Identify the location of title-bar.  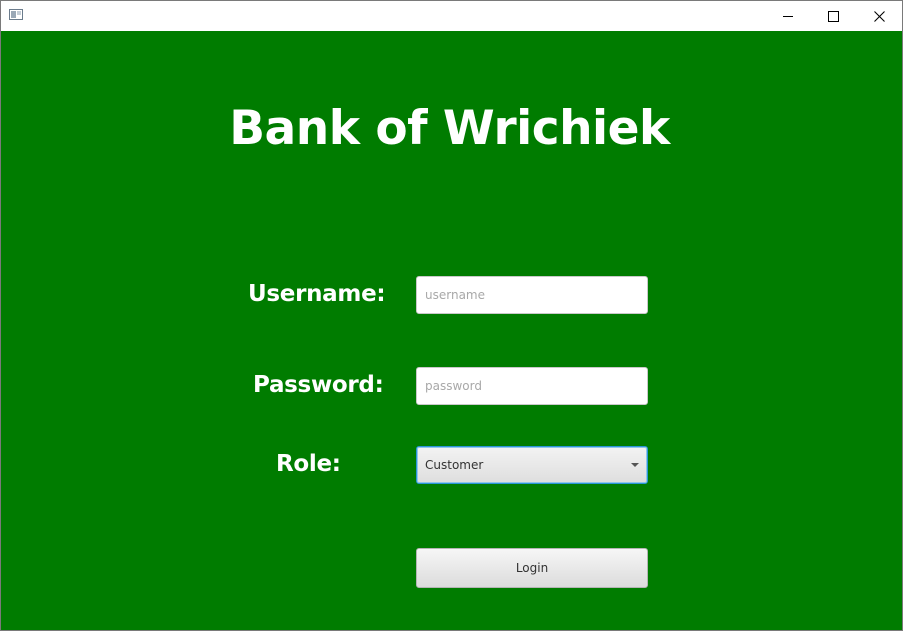
(451, 16).